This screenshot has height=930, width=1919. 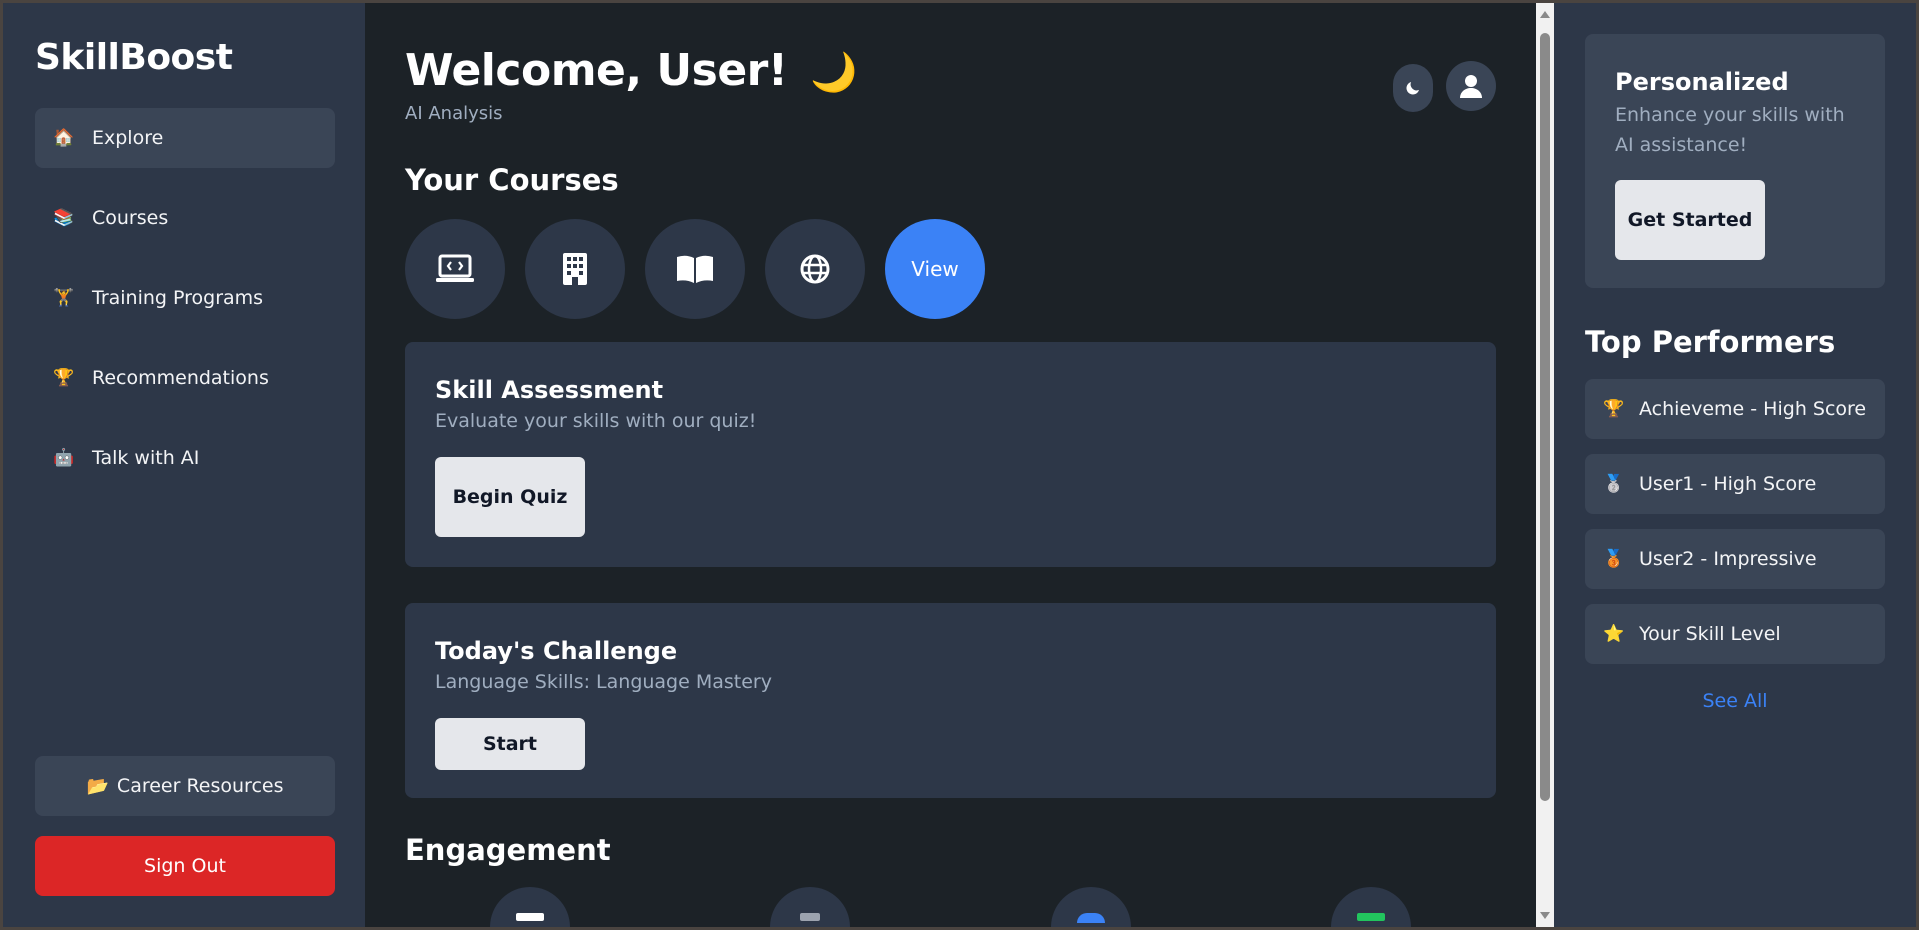 I want to click on get-started-button: Get Started, so click(x=1690, y=220).